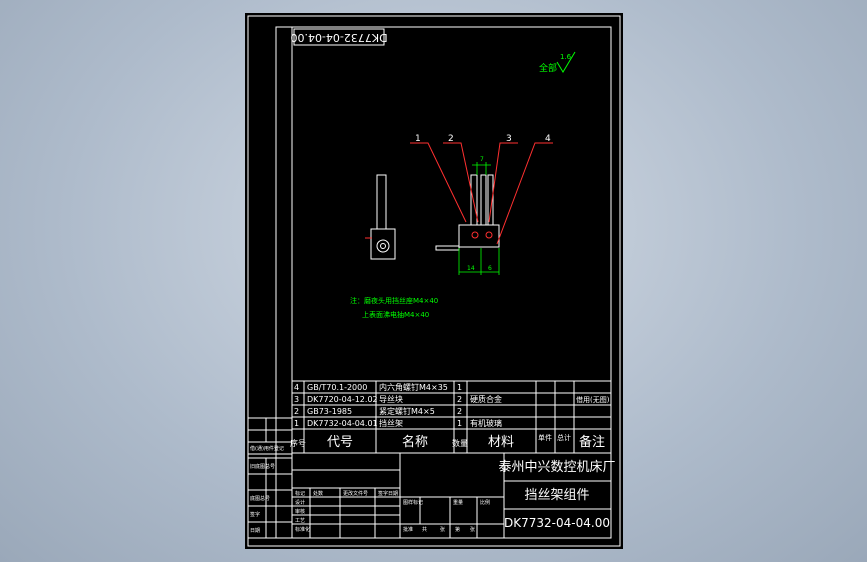  Describe the element at coordinates (300, 511) in the screenshot. I see `role-review: 审核` at that location.